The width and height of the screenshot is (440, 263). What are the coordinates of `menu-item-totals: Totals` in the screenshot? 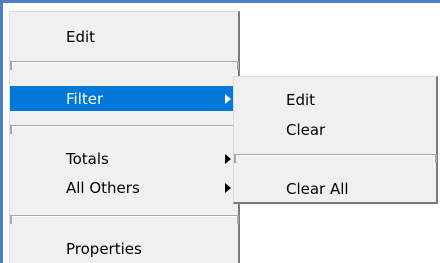 It's located at (124, 158).